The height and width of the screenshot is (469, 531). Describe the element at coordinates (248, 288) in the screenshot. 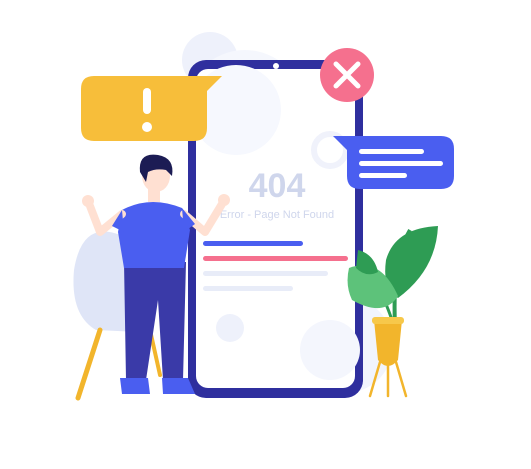

I see `content-line-grey-short` at that location.